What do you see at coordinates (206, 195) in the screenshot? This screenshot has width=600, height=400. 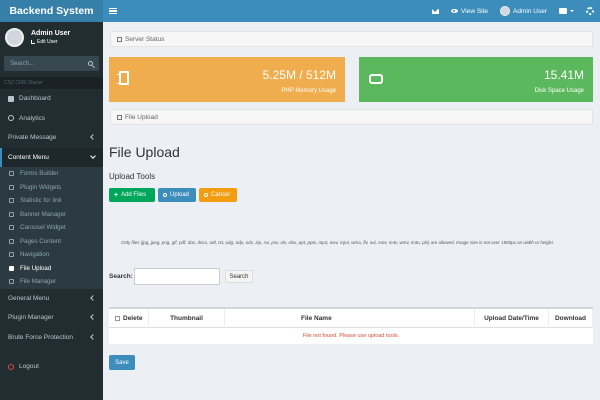 I see `ban-icon` at bounding box center [206, 195].